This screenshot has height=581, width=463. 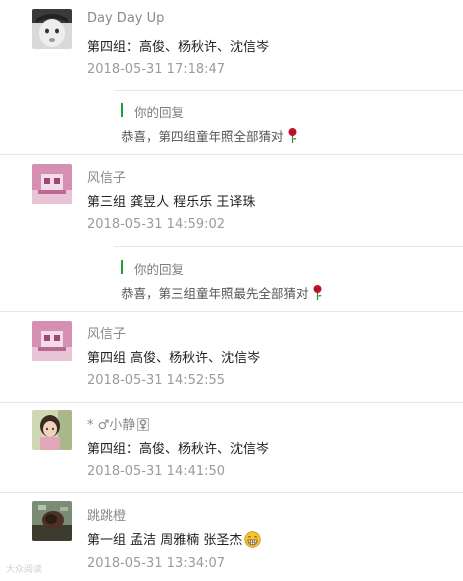 What do you see at coordinates (107, 516) in the screenshot?
I see `commenter-name: 跳跳橙` at bounding box center [107, 516].